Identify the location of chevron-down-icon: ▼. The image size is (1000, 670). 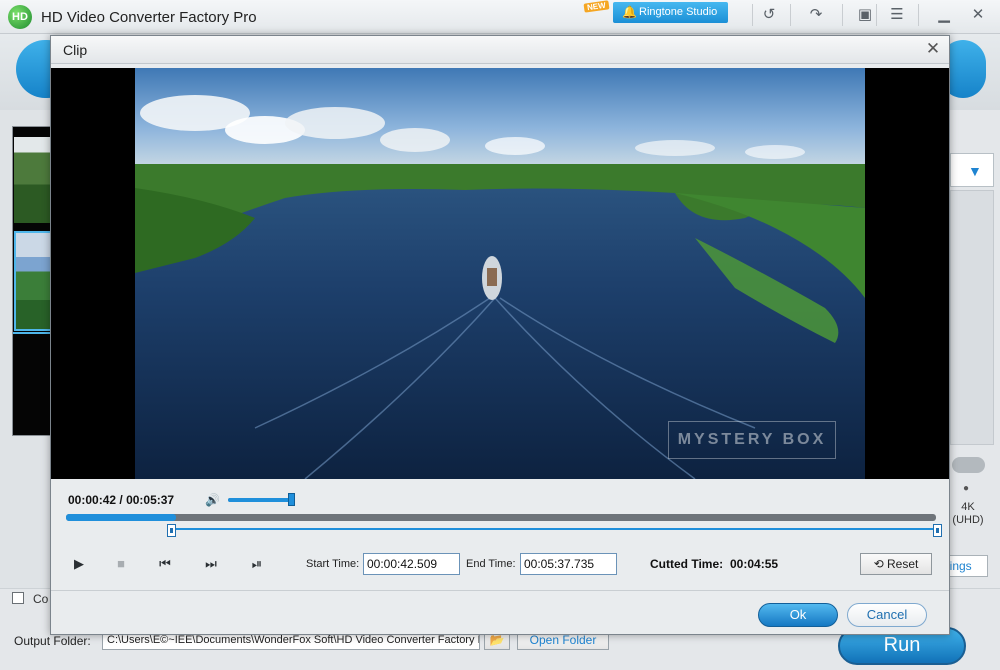
(975, 171).